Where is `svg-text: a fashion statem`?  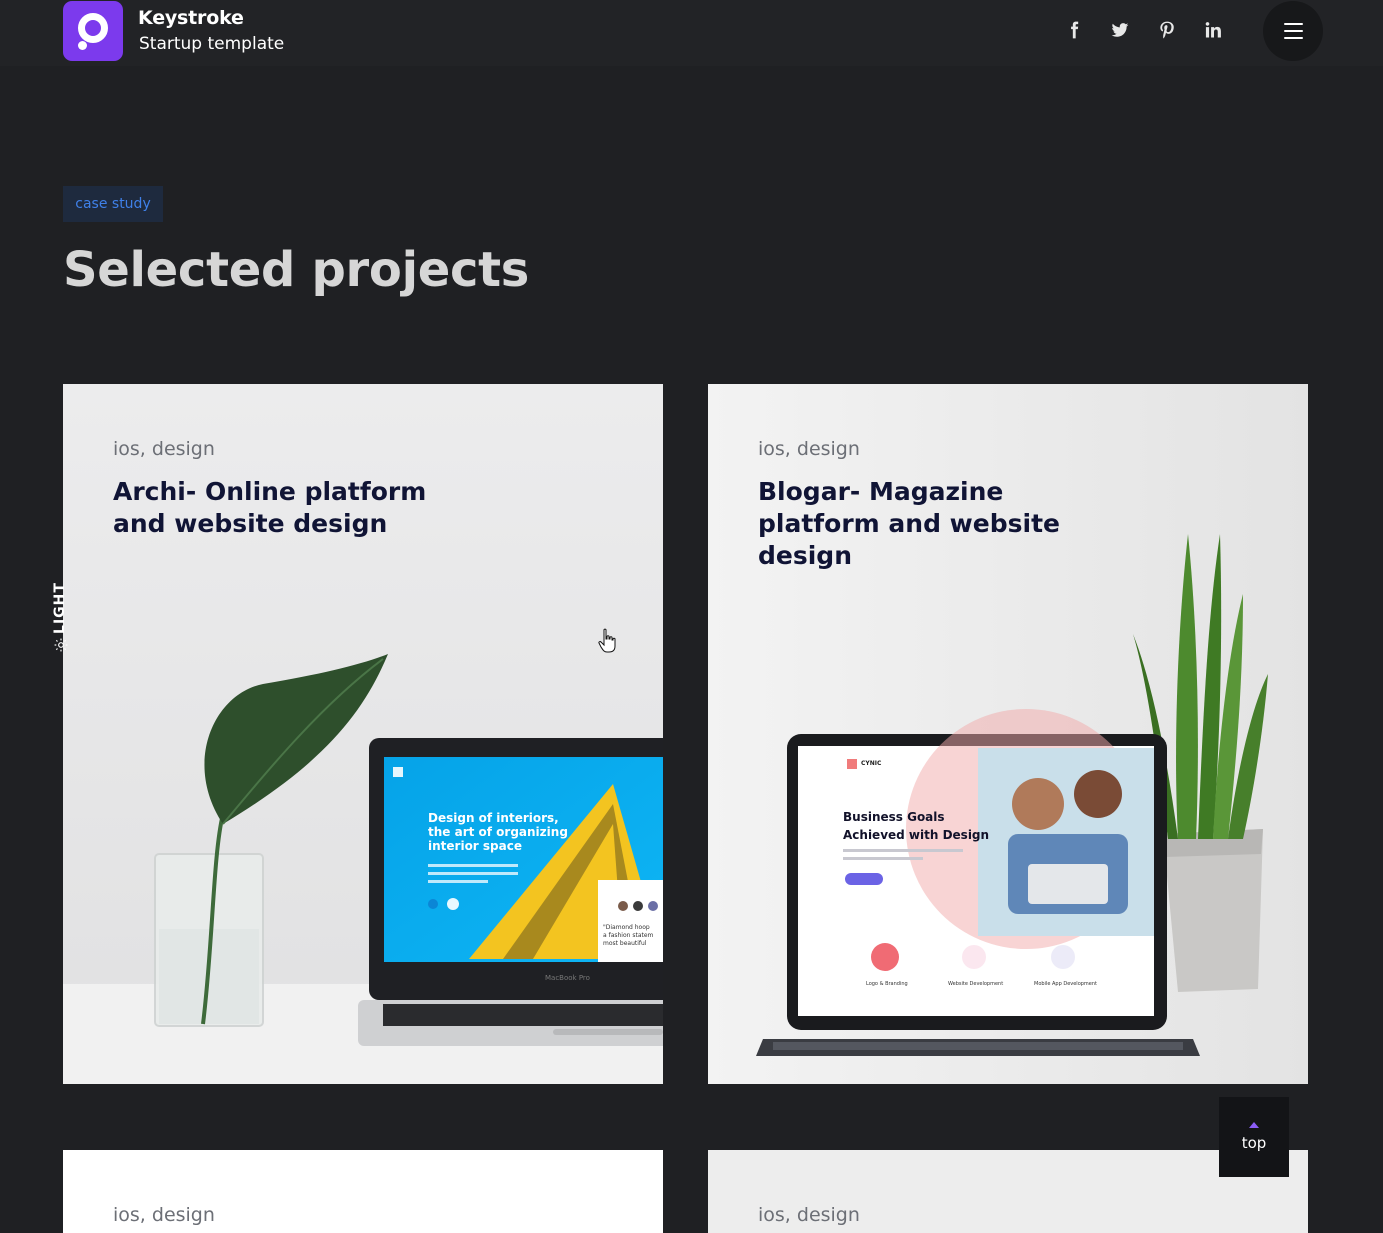 svg-text: a fashion statem is located at coordinates (628, 935).